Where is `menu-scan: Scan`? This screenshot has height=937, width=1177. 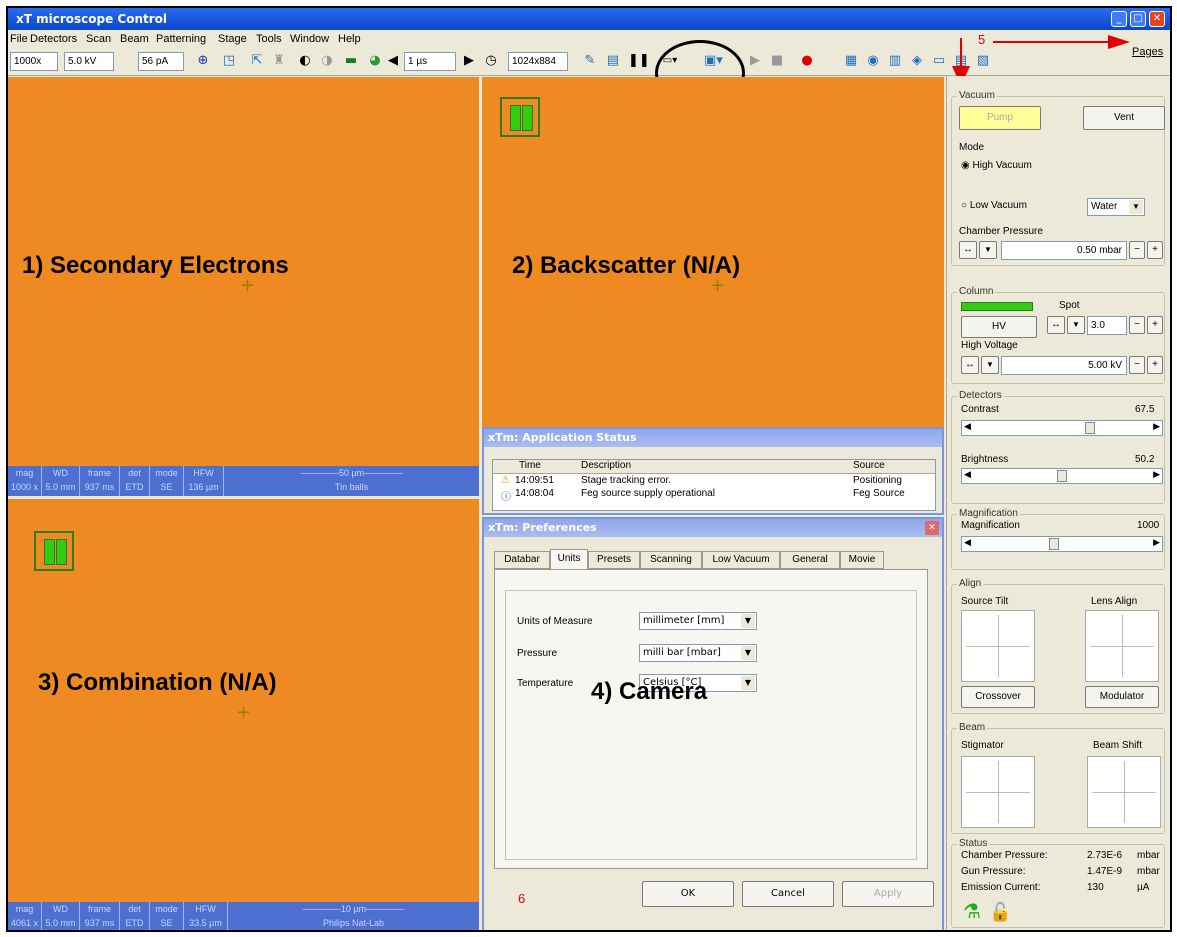 menu-scan: Scan is located at coordinates (98, 39).